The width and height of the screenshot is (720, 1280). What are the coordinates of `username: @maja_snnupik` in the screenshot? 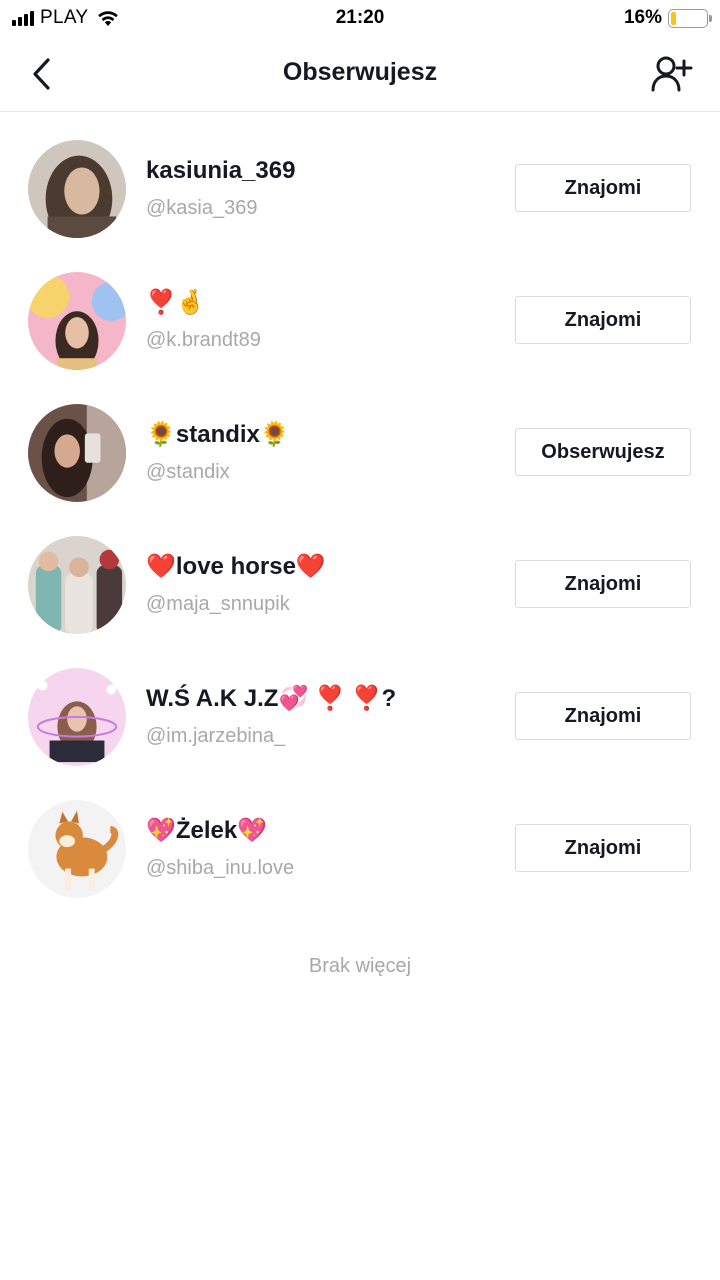 It's located at (218, 604).